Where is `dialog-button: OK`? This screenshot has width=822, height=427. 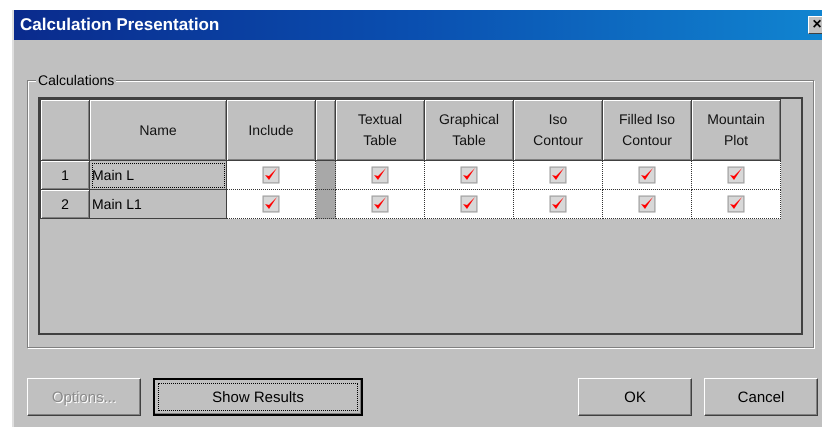 dialog-button: OK is located at coordinates (635, 397).